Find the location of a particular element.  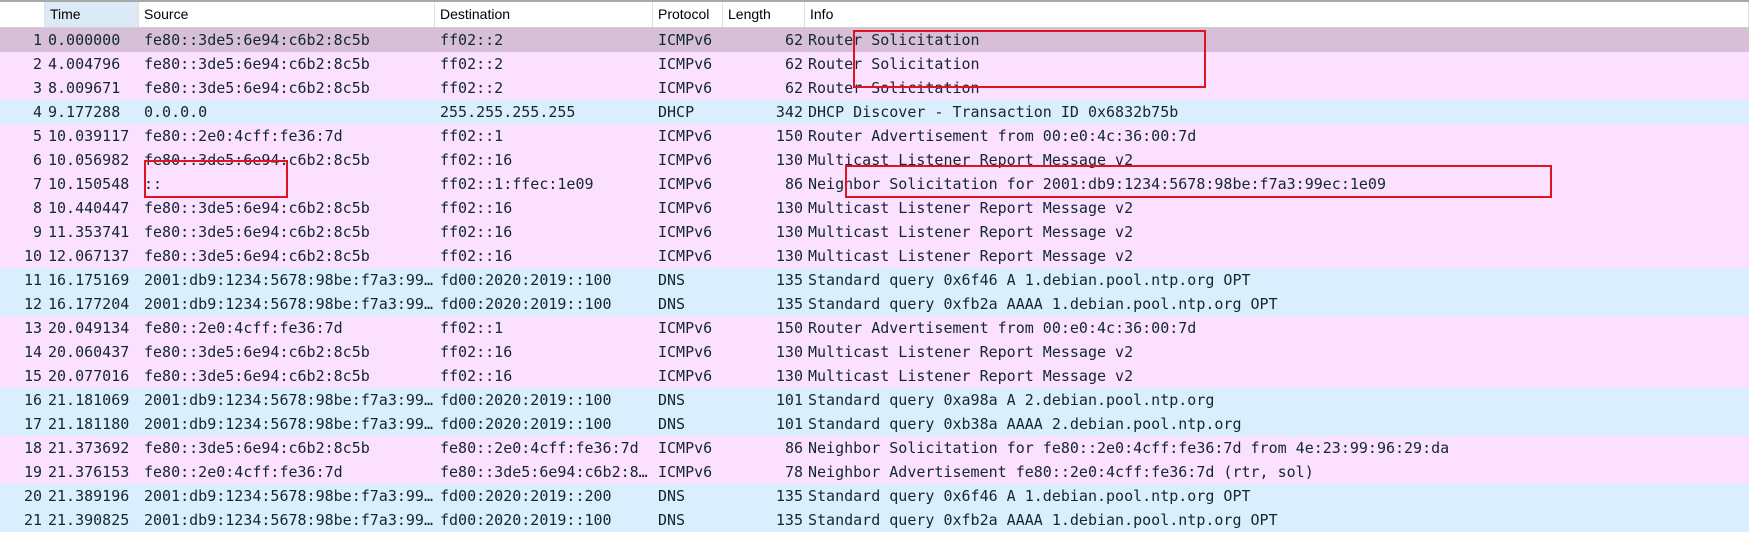

column-header-protocol: Protocol is located at coordinates (688, 14).